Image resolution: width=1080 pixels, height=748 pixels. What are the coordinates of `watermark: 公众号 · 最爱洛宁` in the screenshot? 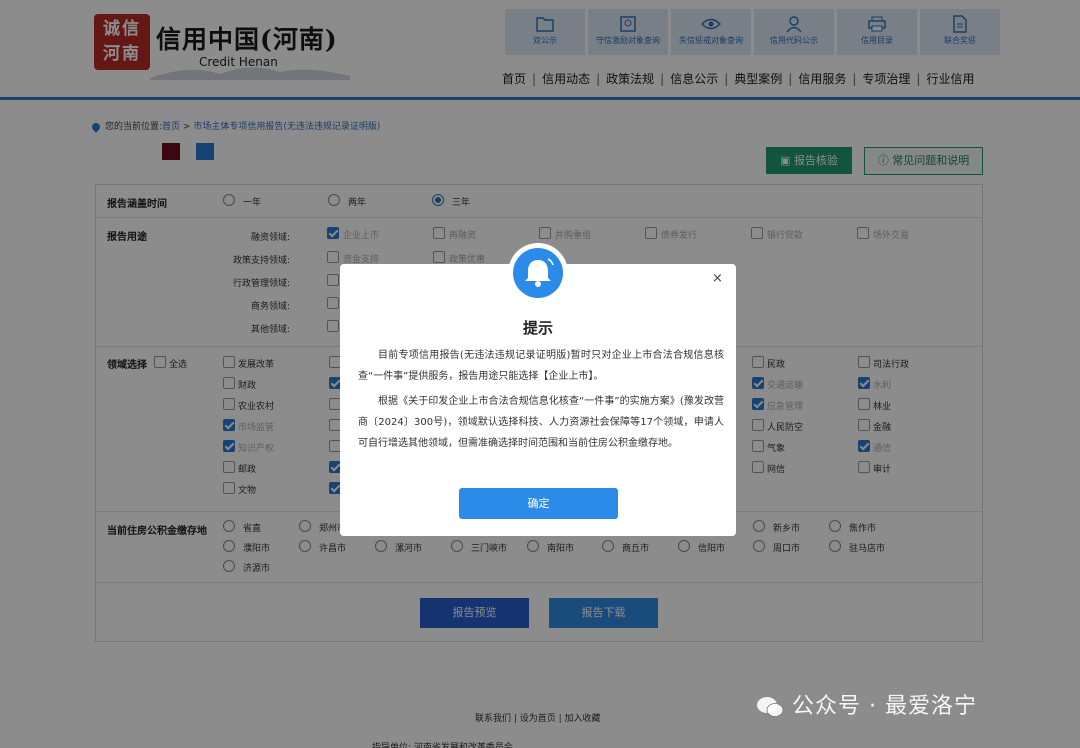 It's located at (866, 704).